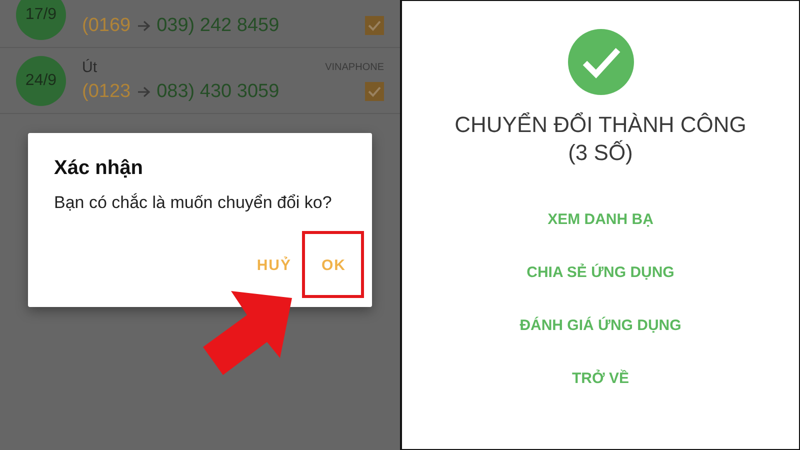 The width and height of the screenshot is (800, 450). What do you see at coordinates (600, 125) in the screenshot?
I see `success-title: CHUYỂN ĐỔI THÀNH CÔNG` at bounding box center [600, 125].